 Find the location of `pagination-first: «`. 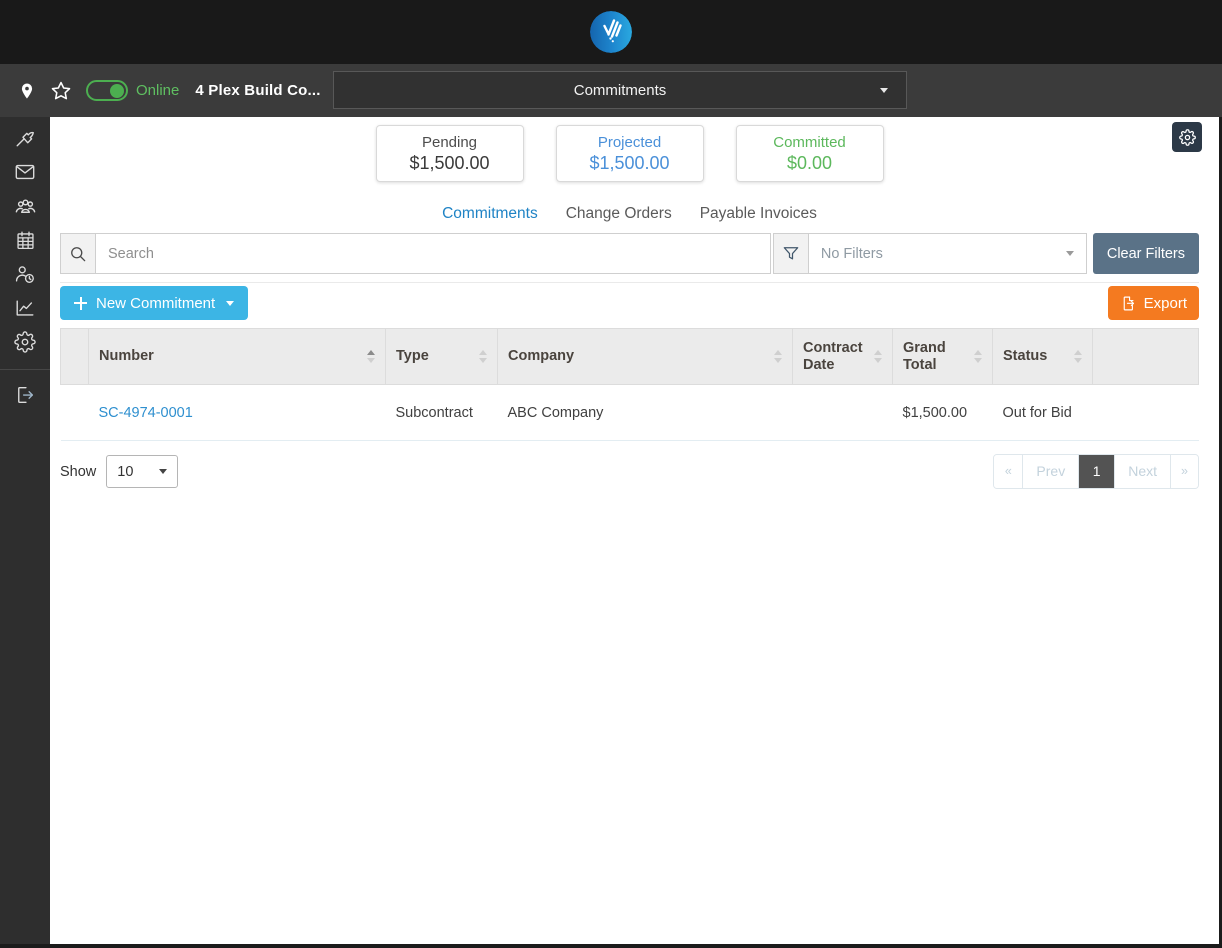

pagination-first: « is located at coordinates (1008, 471).